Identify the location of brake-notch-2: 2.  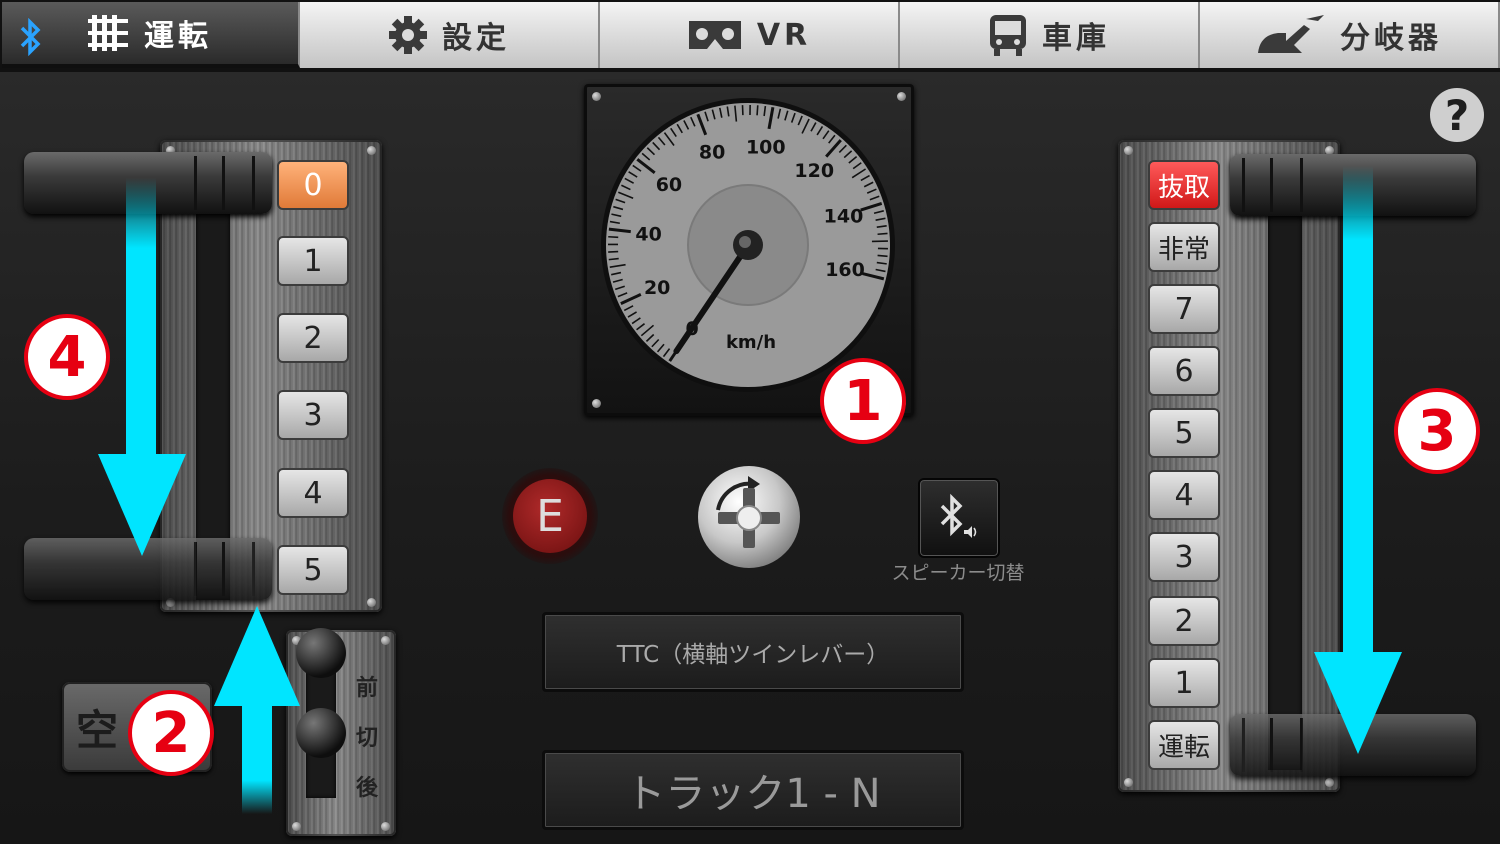
(1184, 621).